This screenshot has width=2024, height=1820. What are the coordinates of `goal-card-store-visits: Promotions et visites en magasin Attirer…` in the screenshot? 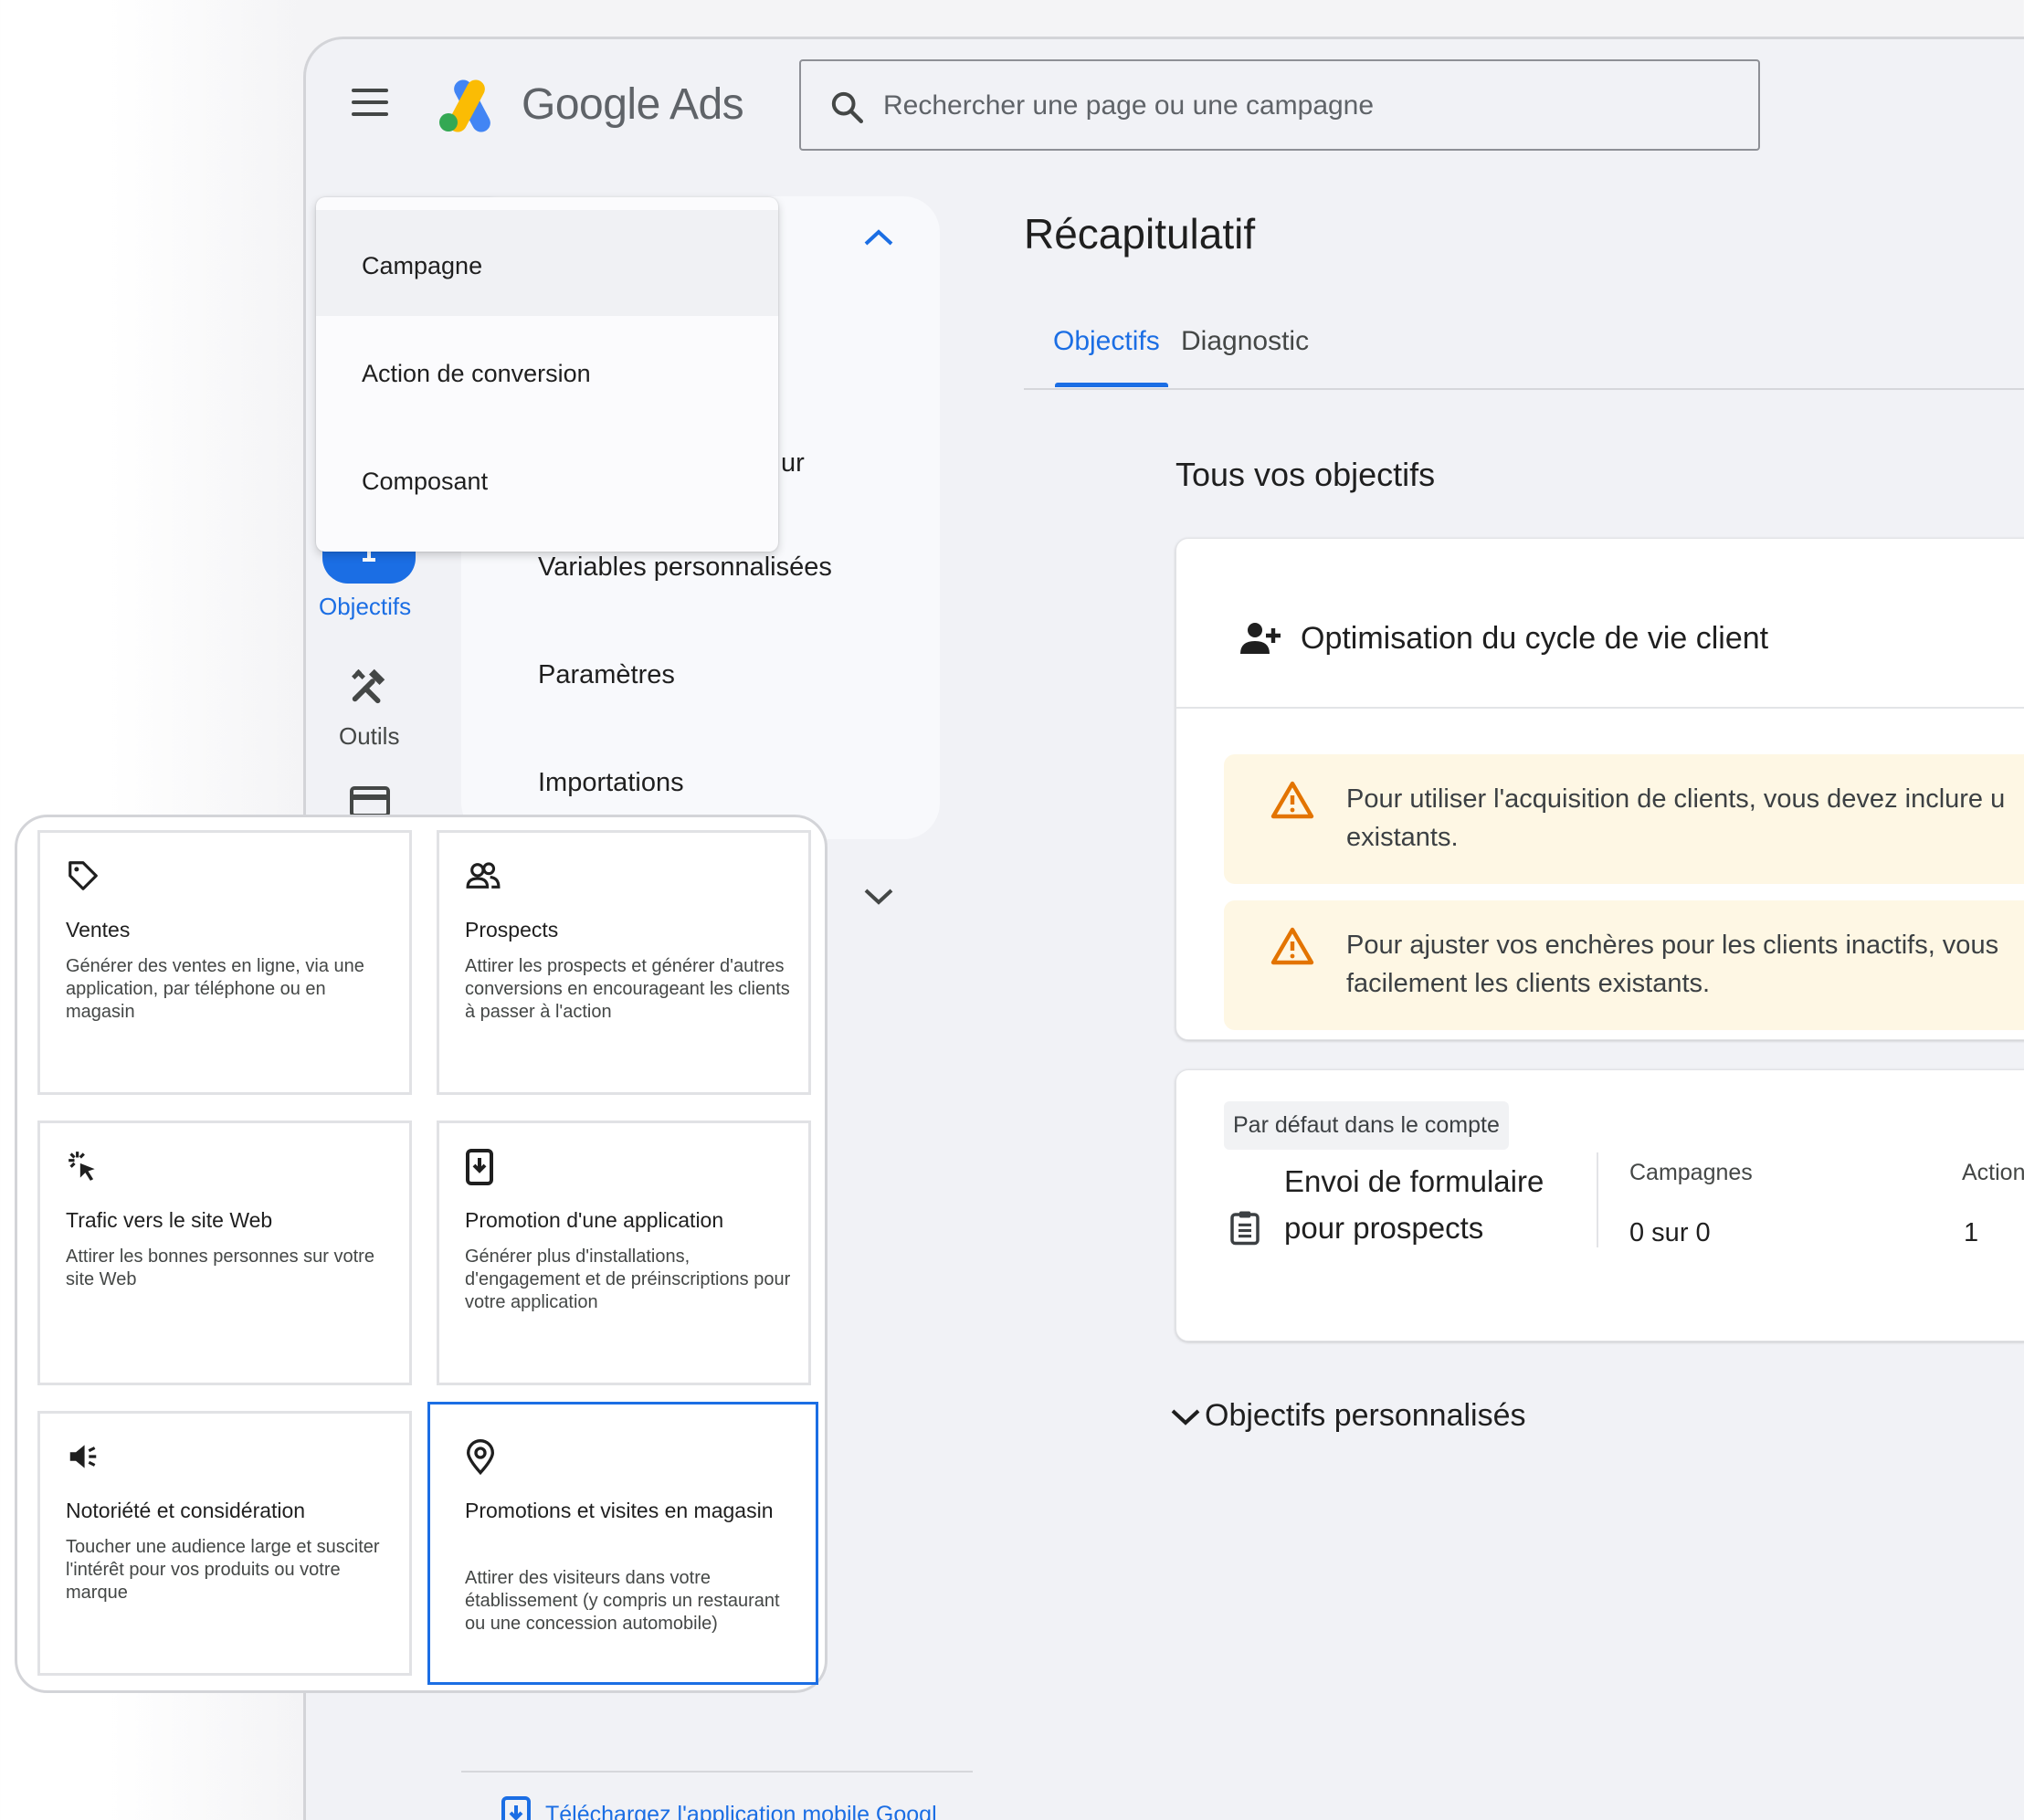 It's located at (622, 1544).